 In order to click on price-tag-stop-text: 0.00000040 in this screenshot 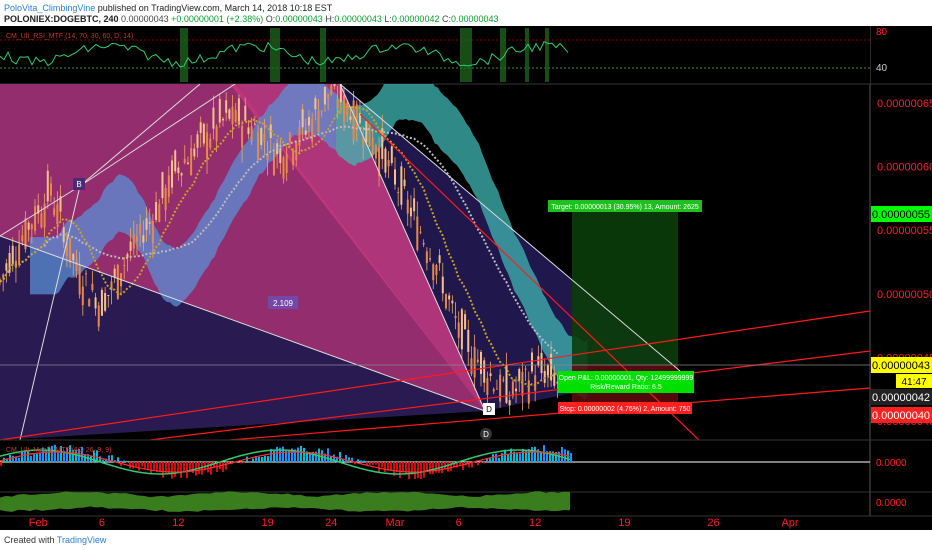, I will do `click(901, 416)`.